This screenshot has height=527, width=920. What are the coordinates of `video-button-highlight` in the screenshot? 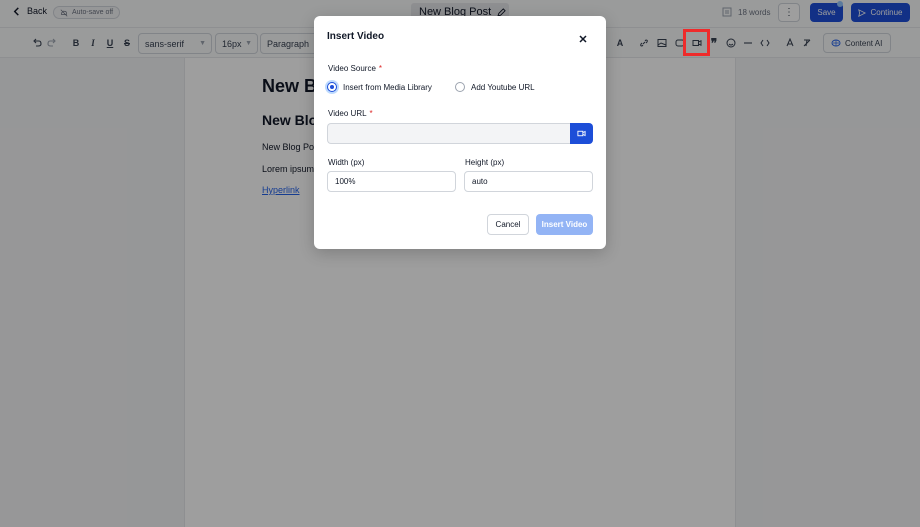 It's located at (696, 42).